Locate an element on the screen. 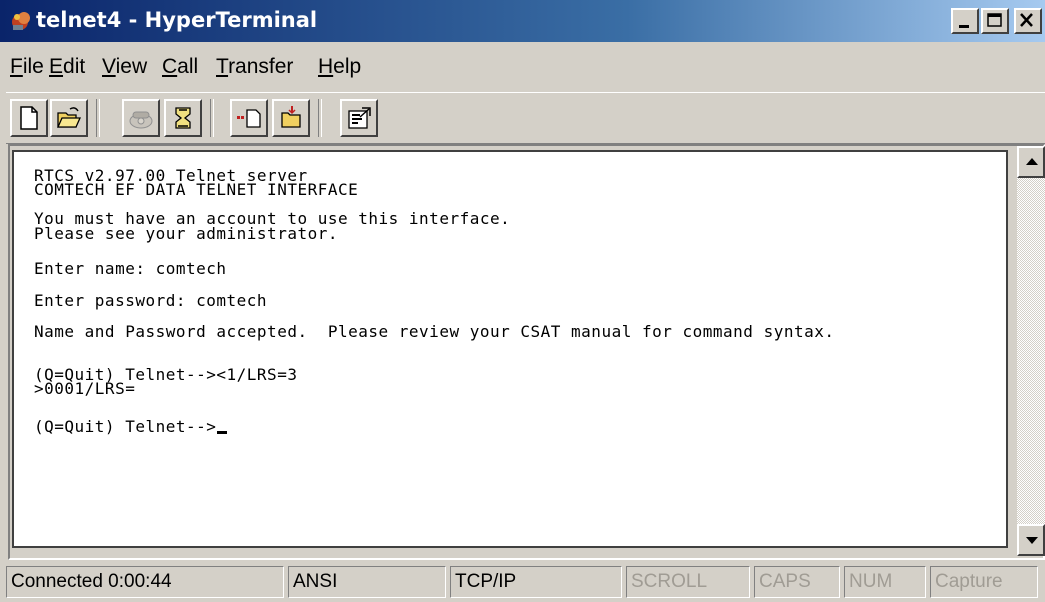 Image resolution: width=1045 pixels, height=602 pixels. menu-transfer-accel: T is located at coordinates (222, 66).